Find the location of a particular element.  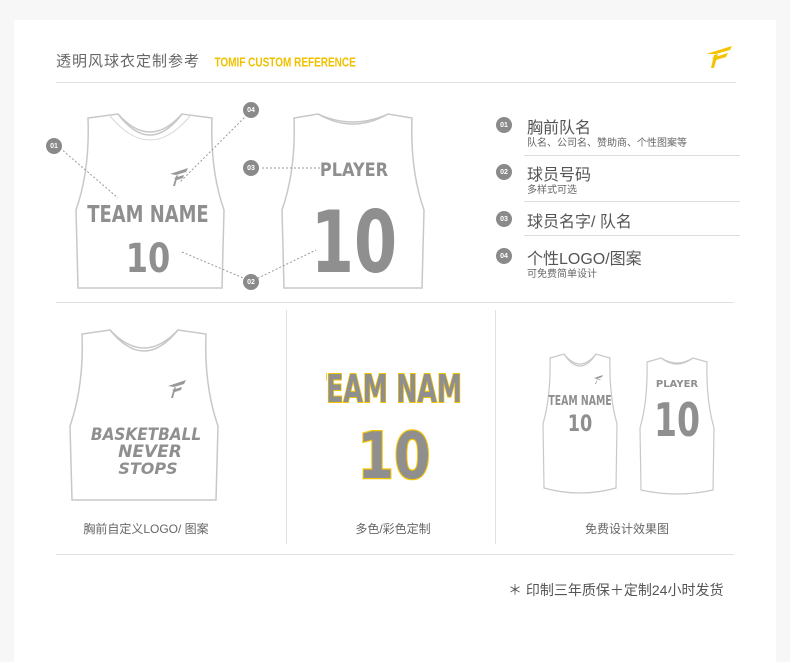

guarantee-note: ＊ 印制三年质保＋定制24小时发货 is located at coordinates (616, 590).